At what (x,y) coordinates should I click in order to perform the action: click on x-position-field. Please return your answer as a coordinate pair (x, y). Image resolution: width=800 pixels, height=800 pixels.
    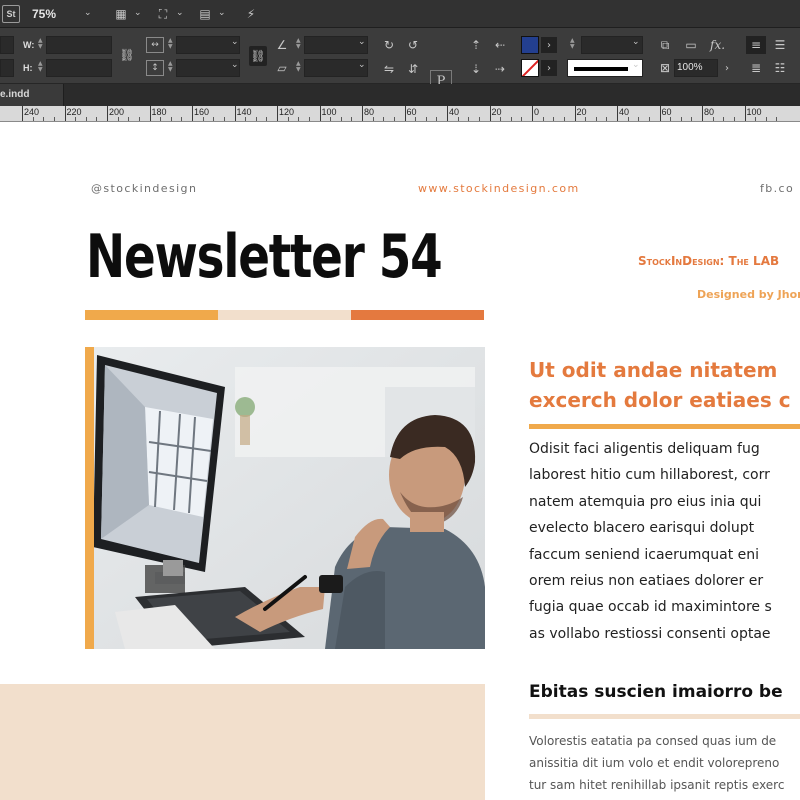
    Looking at the image, I should click on (7, 45).